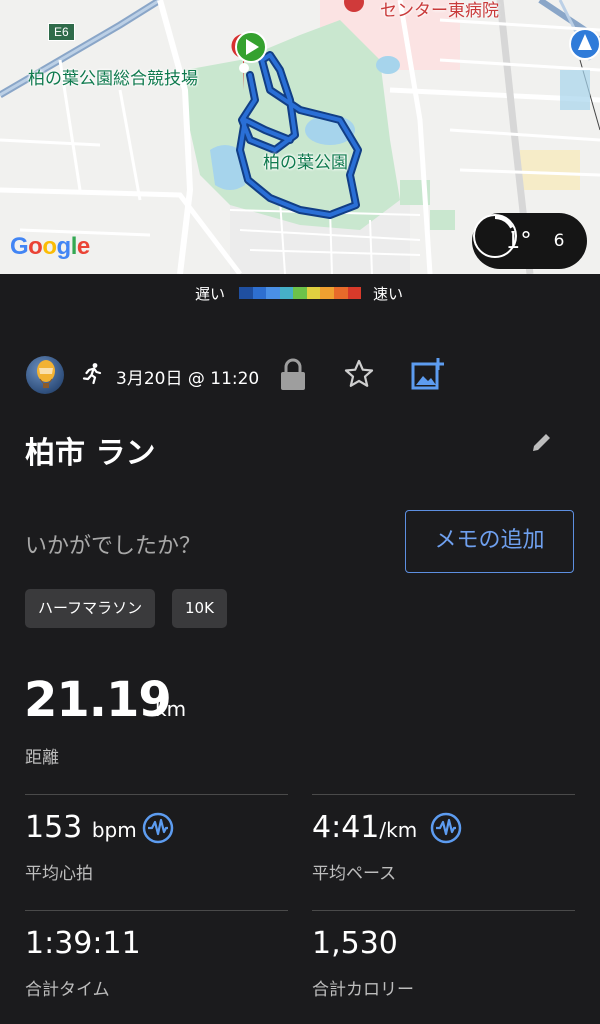 This screenshot has height=1024, width=600. Describe the element at coordinates (305, 163) in the screenshot. I see `park-label: 柏の葉公園` at that location.